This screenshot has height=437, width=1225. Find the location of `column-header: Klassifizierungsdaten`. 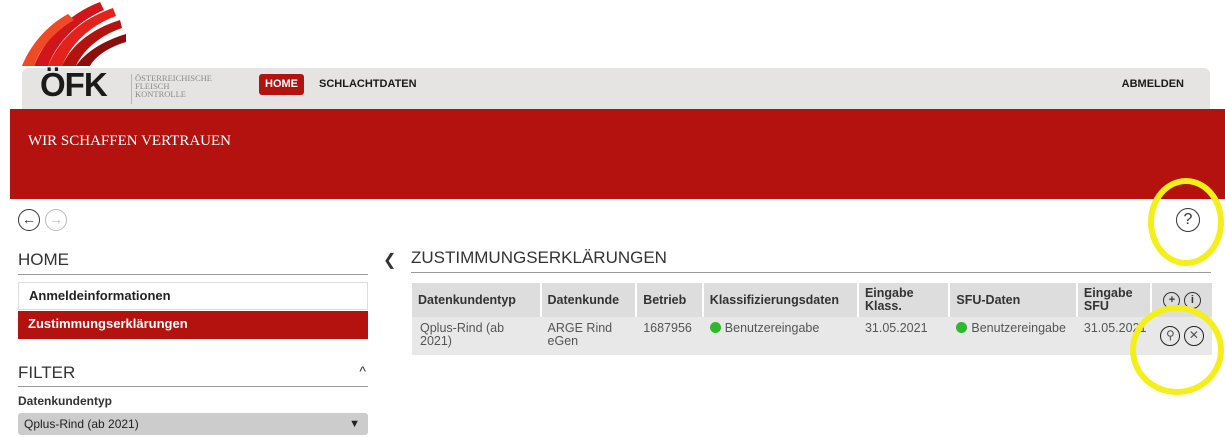

column-header: Klassifizierungsdaten is located at coordinates (779, 300).